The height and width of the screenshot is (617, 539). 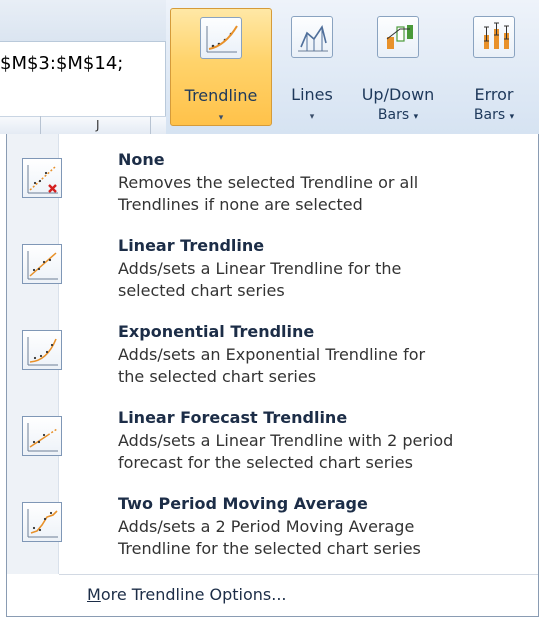 What do you see at coordinates (221, 38) in the screenshot?
I see `trendline-icon` at bounding box center [221, 38].